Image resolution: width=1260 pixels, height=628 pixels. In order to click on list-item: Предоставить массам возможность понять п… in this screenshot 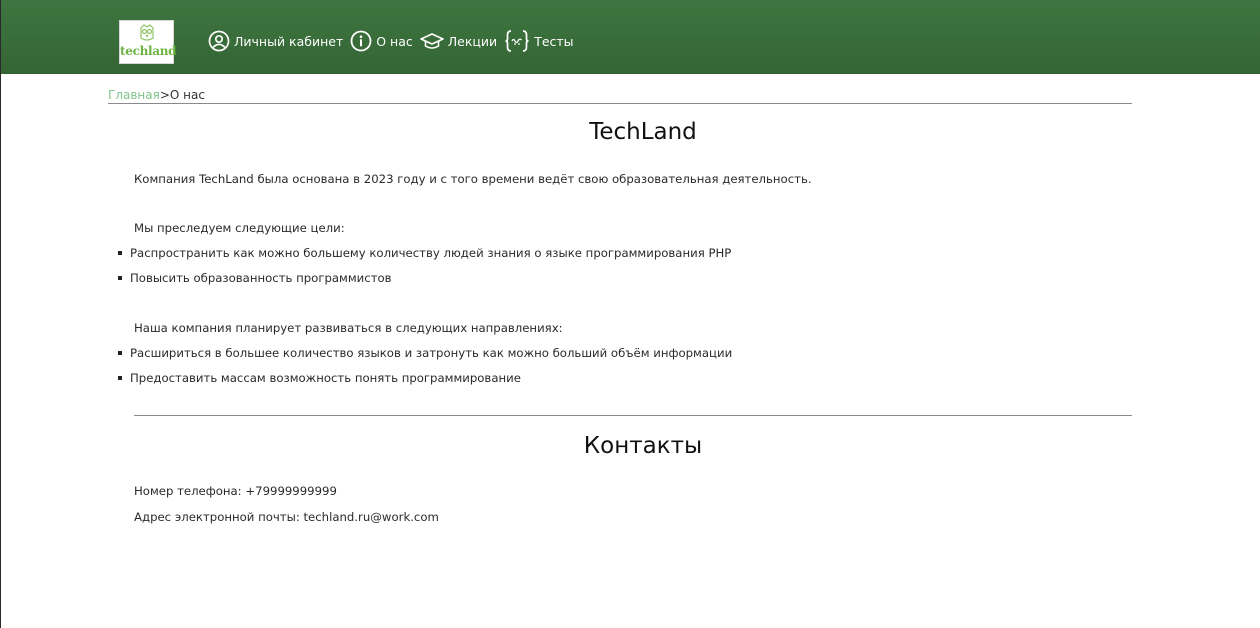, I will do `click(319, 378)`.